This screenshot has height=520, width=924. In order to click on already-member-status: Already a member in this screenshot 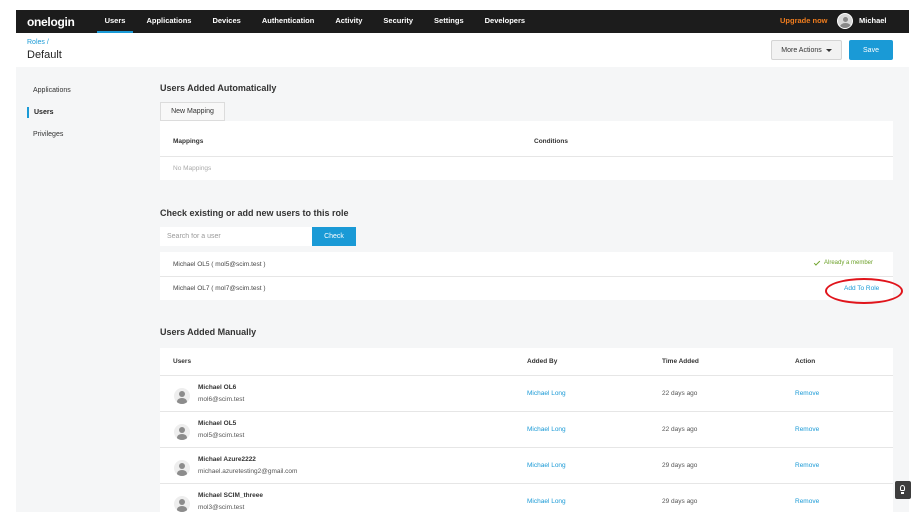, I will do `click(843, 262)`.